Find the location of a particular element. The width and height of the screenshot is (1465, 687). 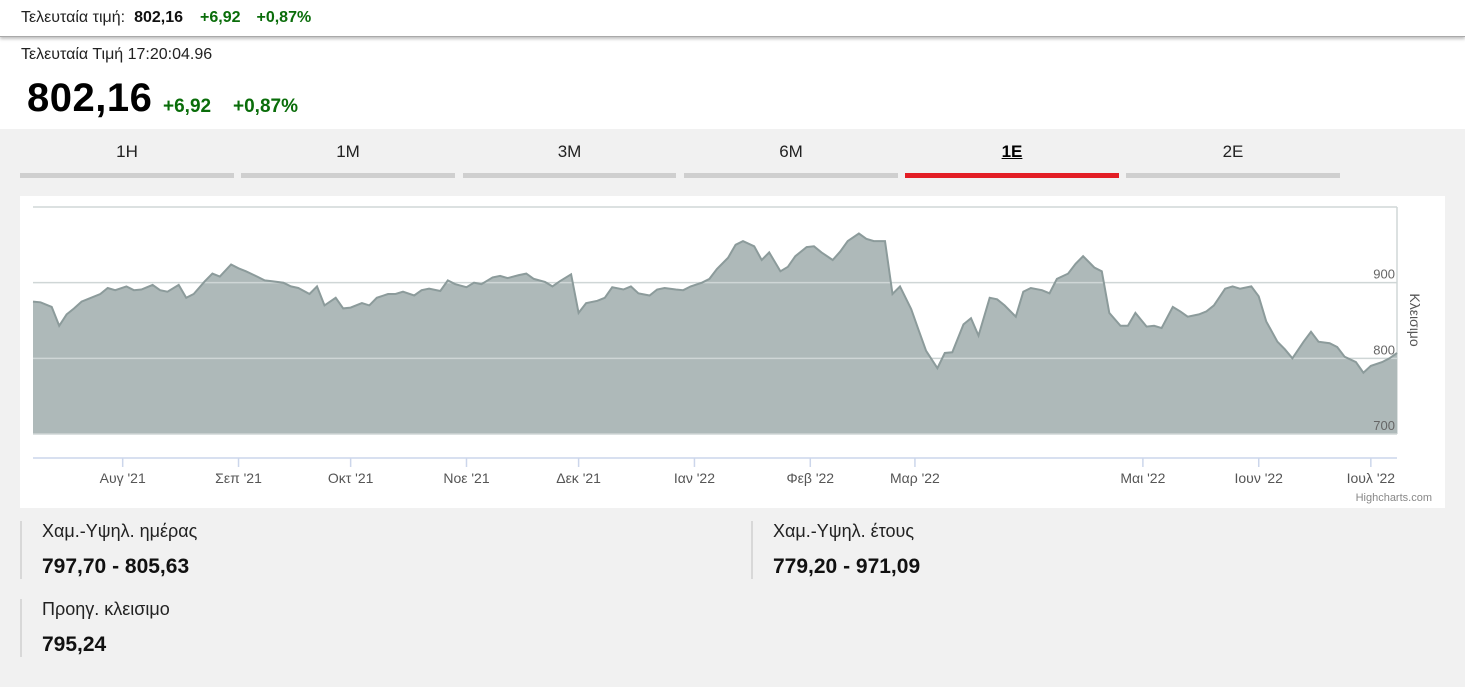

stat-value: 797,70 - 805,63 is located at coordinates (116, 566).